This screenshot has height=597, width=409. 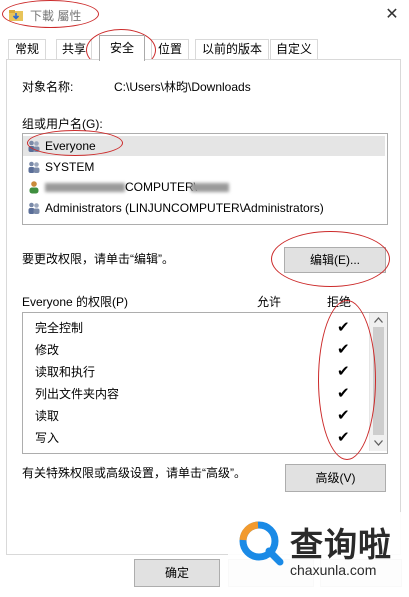 I want to click on ok-button: 确定, so click(x=177, y=573).